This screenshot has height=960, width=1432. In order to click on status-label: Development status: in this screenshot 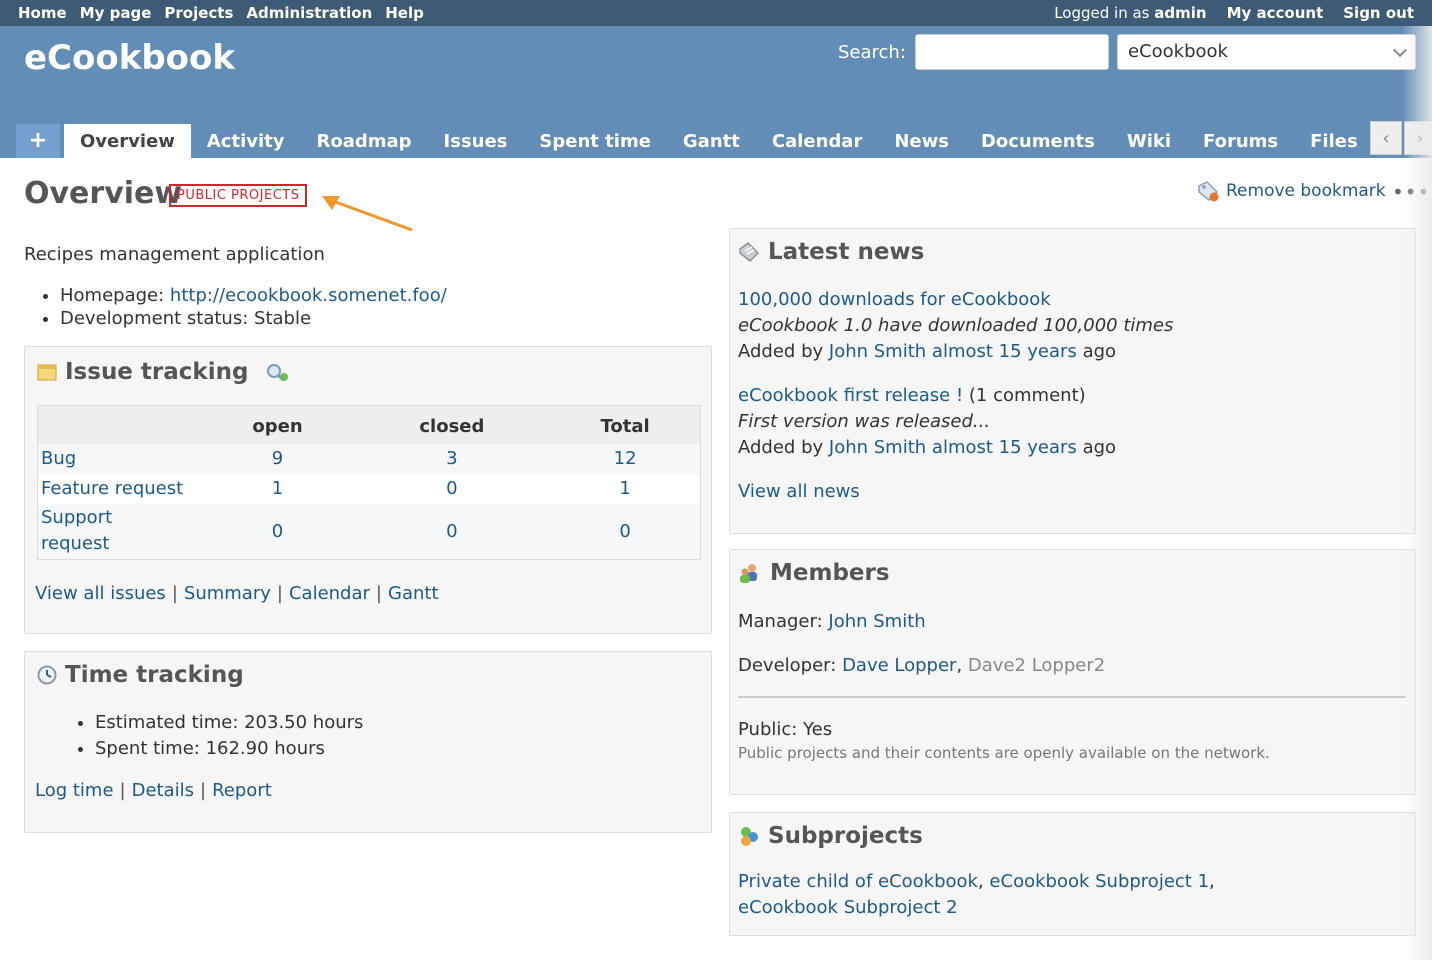, I will do `click(154, 318)`.